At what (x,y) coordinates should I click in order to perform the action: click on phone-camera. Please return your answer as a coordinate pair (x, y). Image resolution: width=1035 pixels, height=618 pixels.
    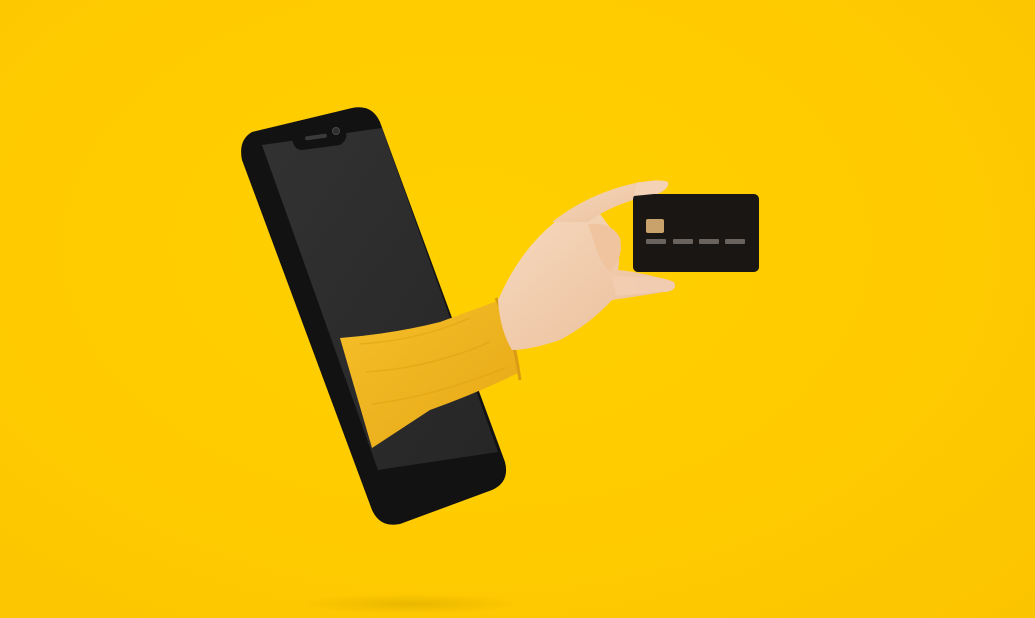
    Looking at the image, I should click on (336, 131).